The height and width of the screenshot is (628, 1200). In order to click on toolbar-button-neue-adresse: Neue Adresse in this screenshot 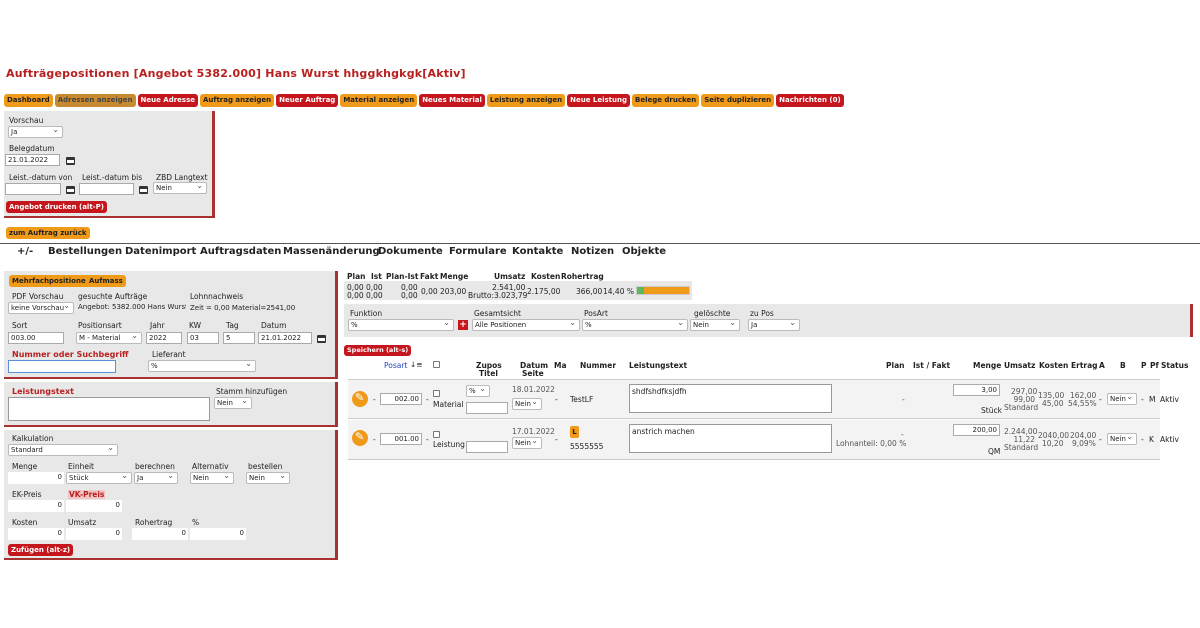, I will do `click(167, 100)`.